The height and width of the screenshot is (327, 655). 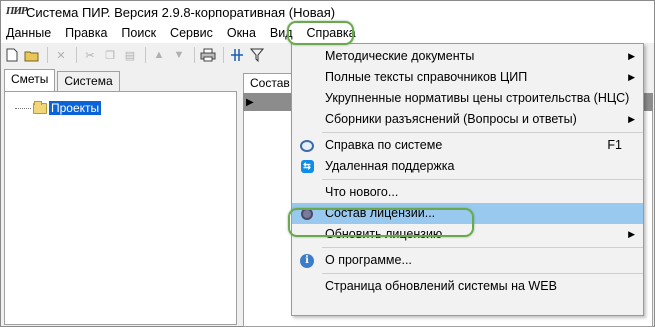 What do you see at coordinates (307, 213) in the screenshot?
I see `license-icon` at bounding box center [307, 213].